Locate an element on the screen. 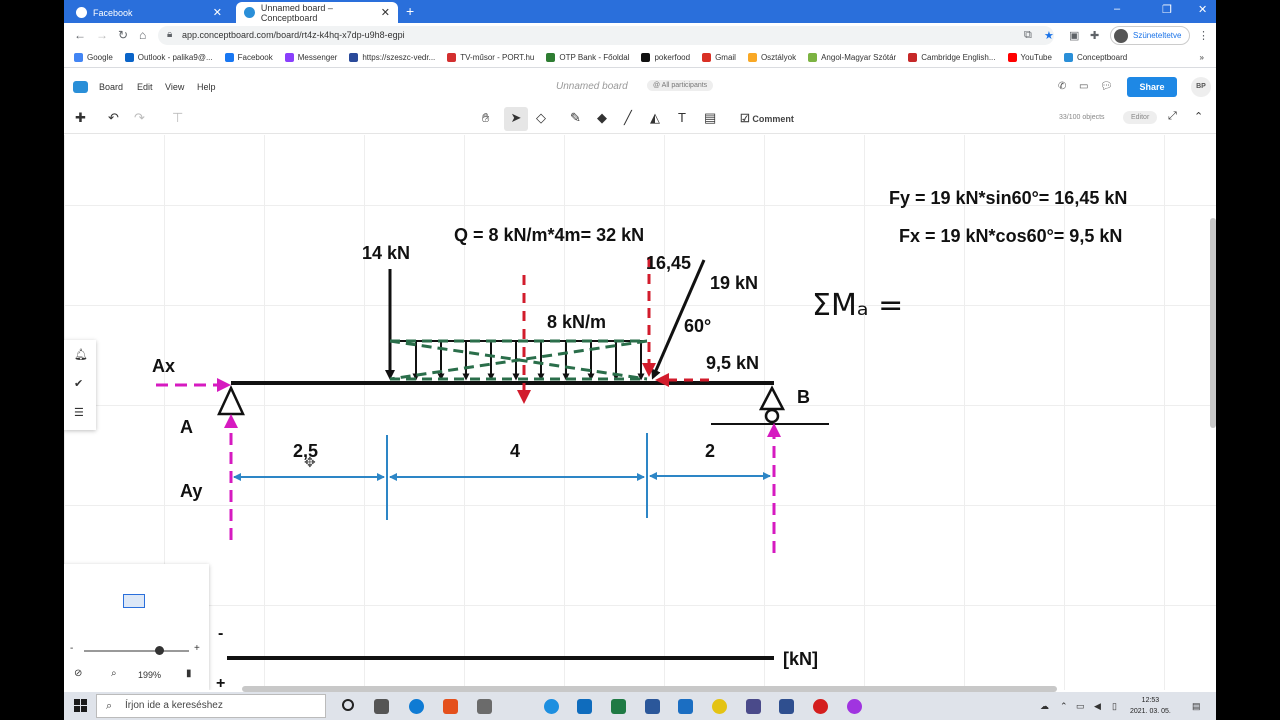 This screenshot has width=1280, height=720. formula-fx: Fx = 19 kN*cos60°= 9,5 kN is located at coordinates (1010, 236).